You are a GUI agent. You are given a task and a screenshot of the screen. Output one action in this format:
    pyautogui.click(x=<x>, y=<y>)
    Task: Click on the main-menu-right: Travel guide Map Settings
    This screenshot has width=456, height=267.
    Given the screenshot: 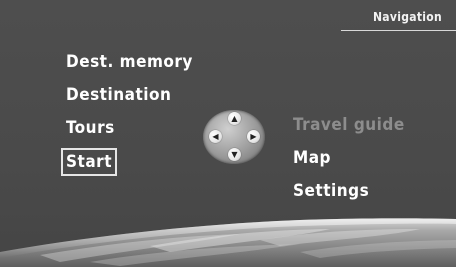 What is the action you would take?
    pyautogui.click(x=349, y=161)
    